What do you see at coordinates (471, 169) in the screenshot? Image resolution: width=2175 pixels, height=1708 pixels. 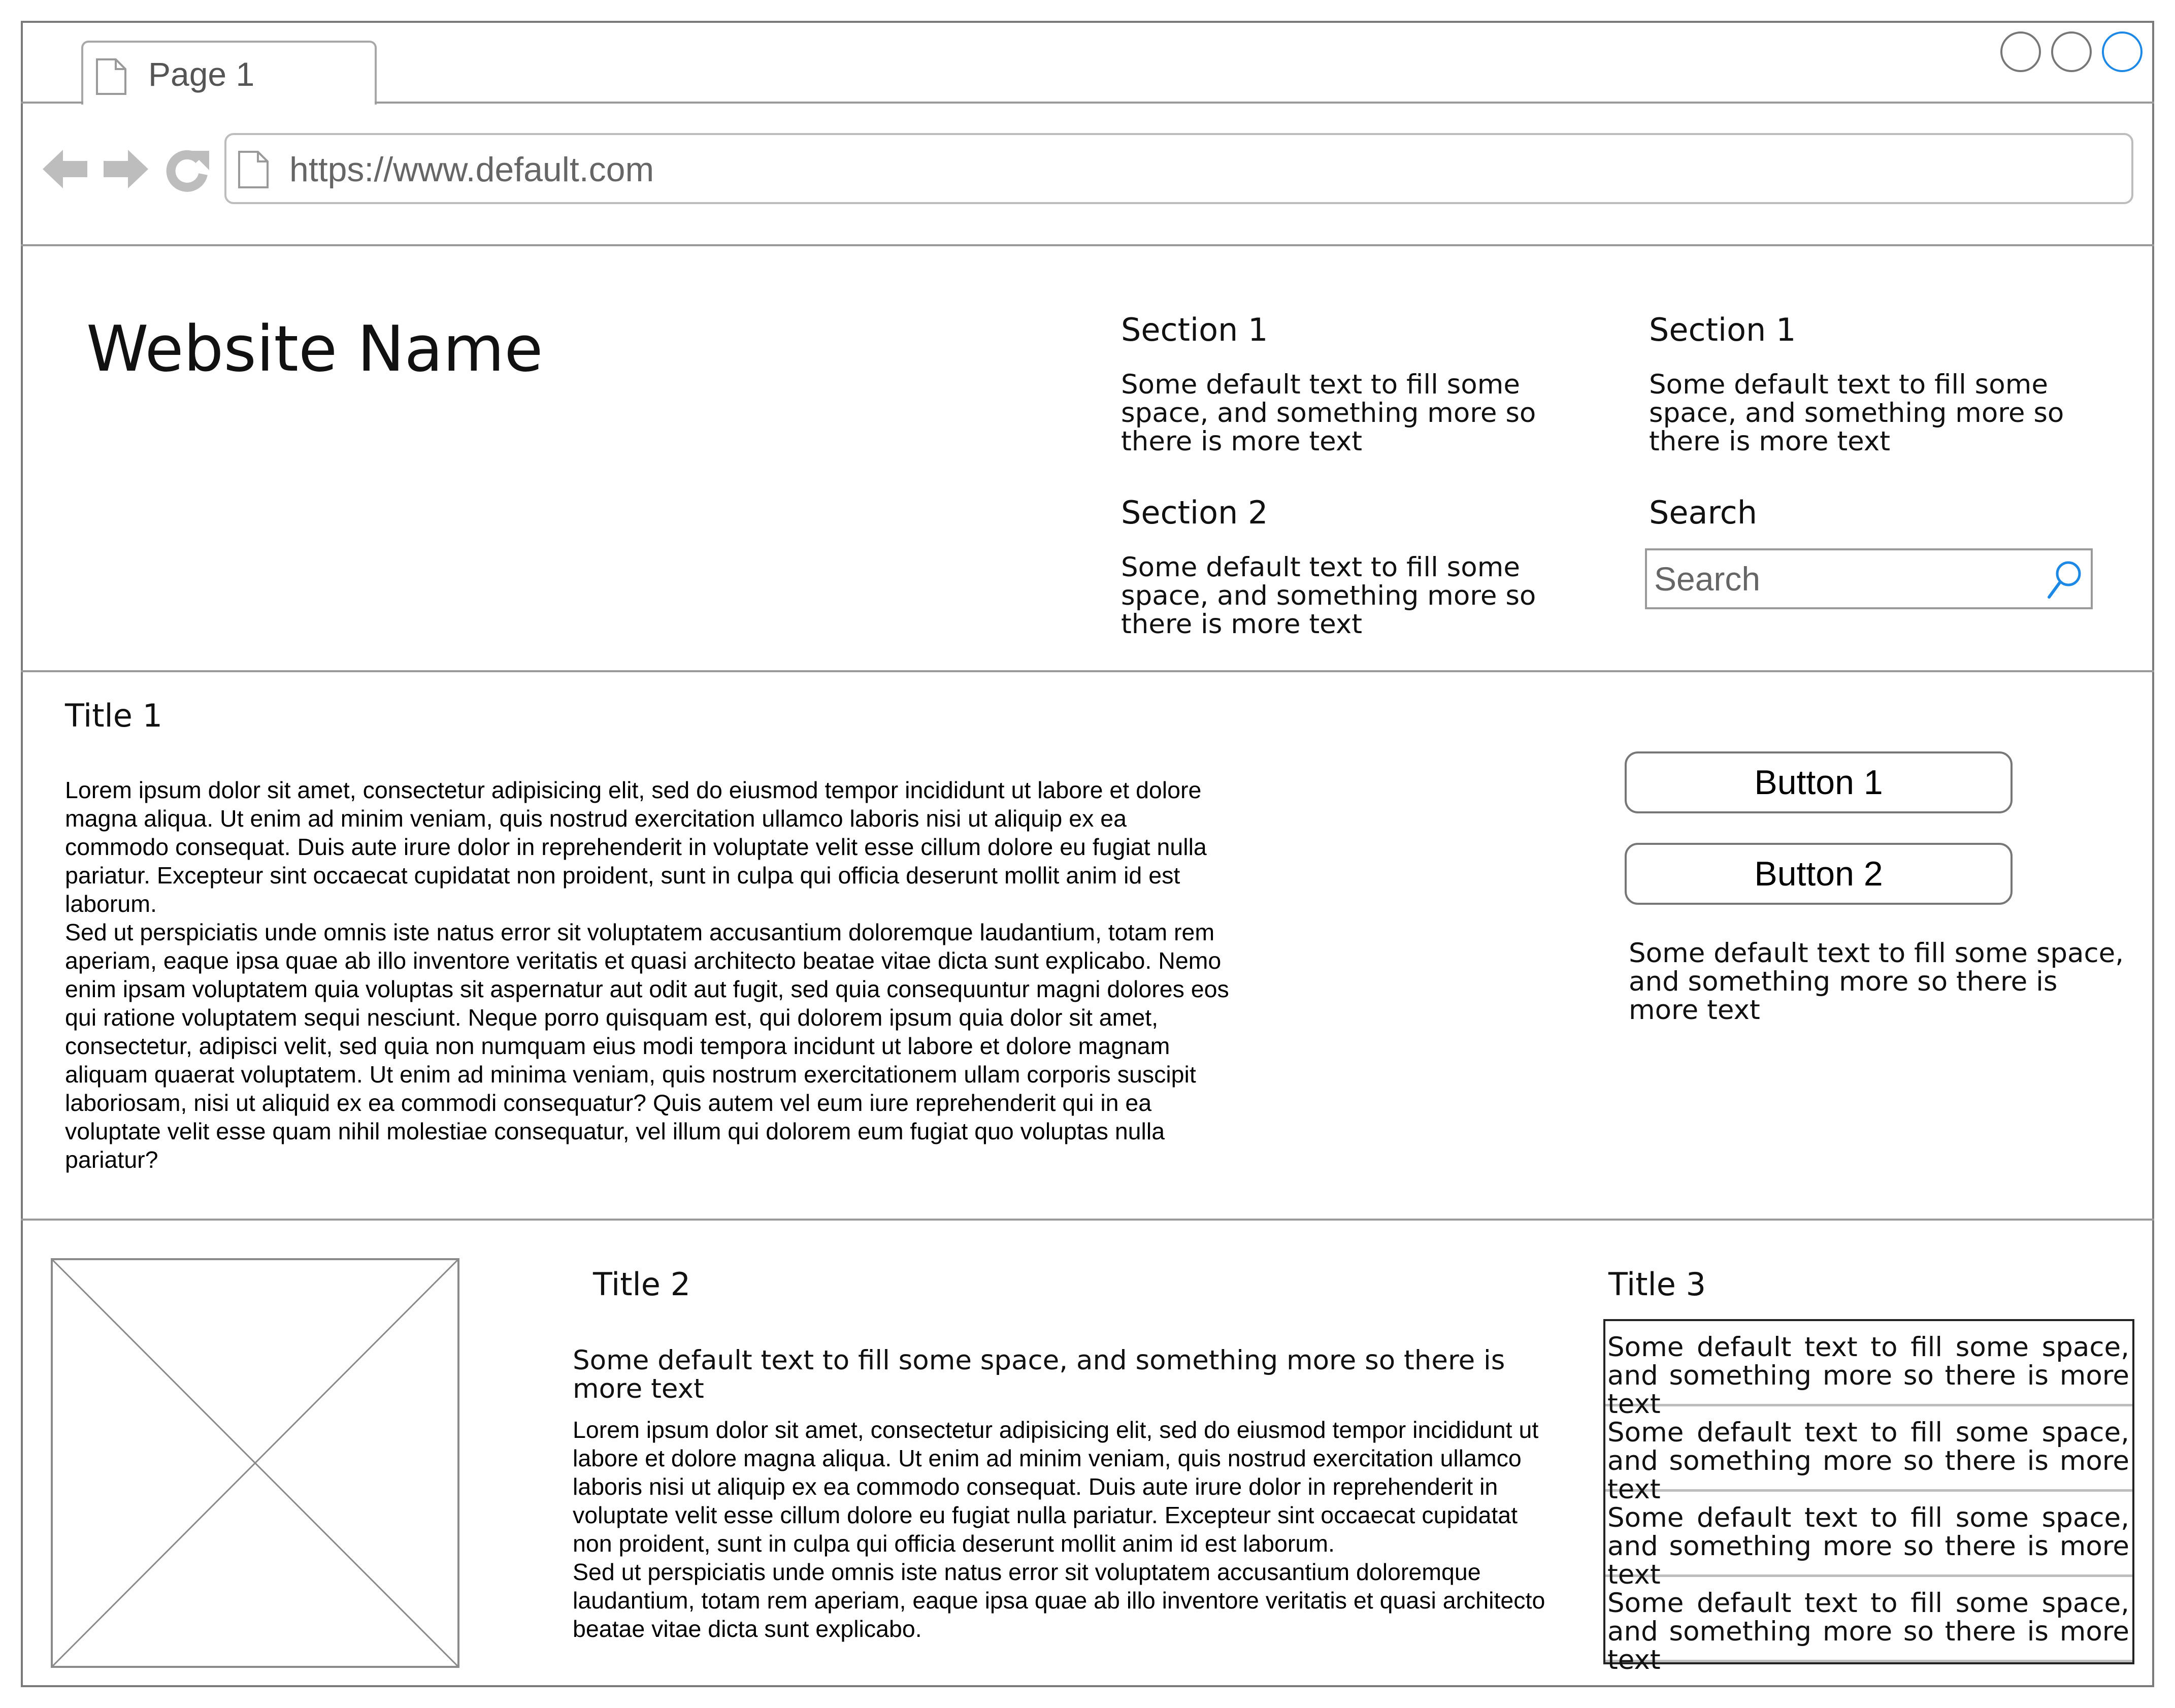 I see `url-text: https://www.default.com` at bounding box center [471, 169].